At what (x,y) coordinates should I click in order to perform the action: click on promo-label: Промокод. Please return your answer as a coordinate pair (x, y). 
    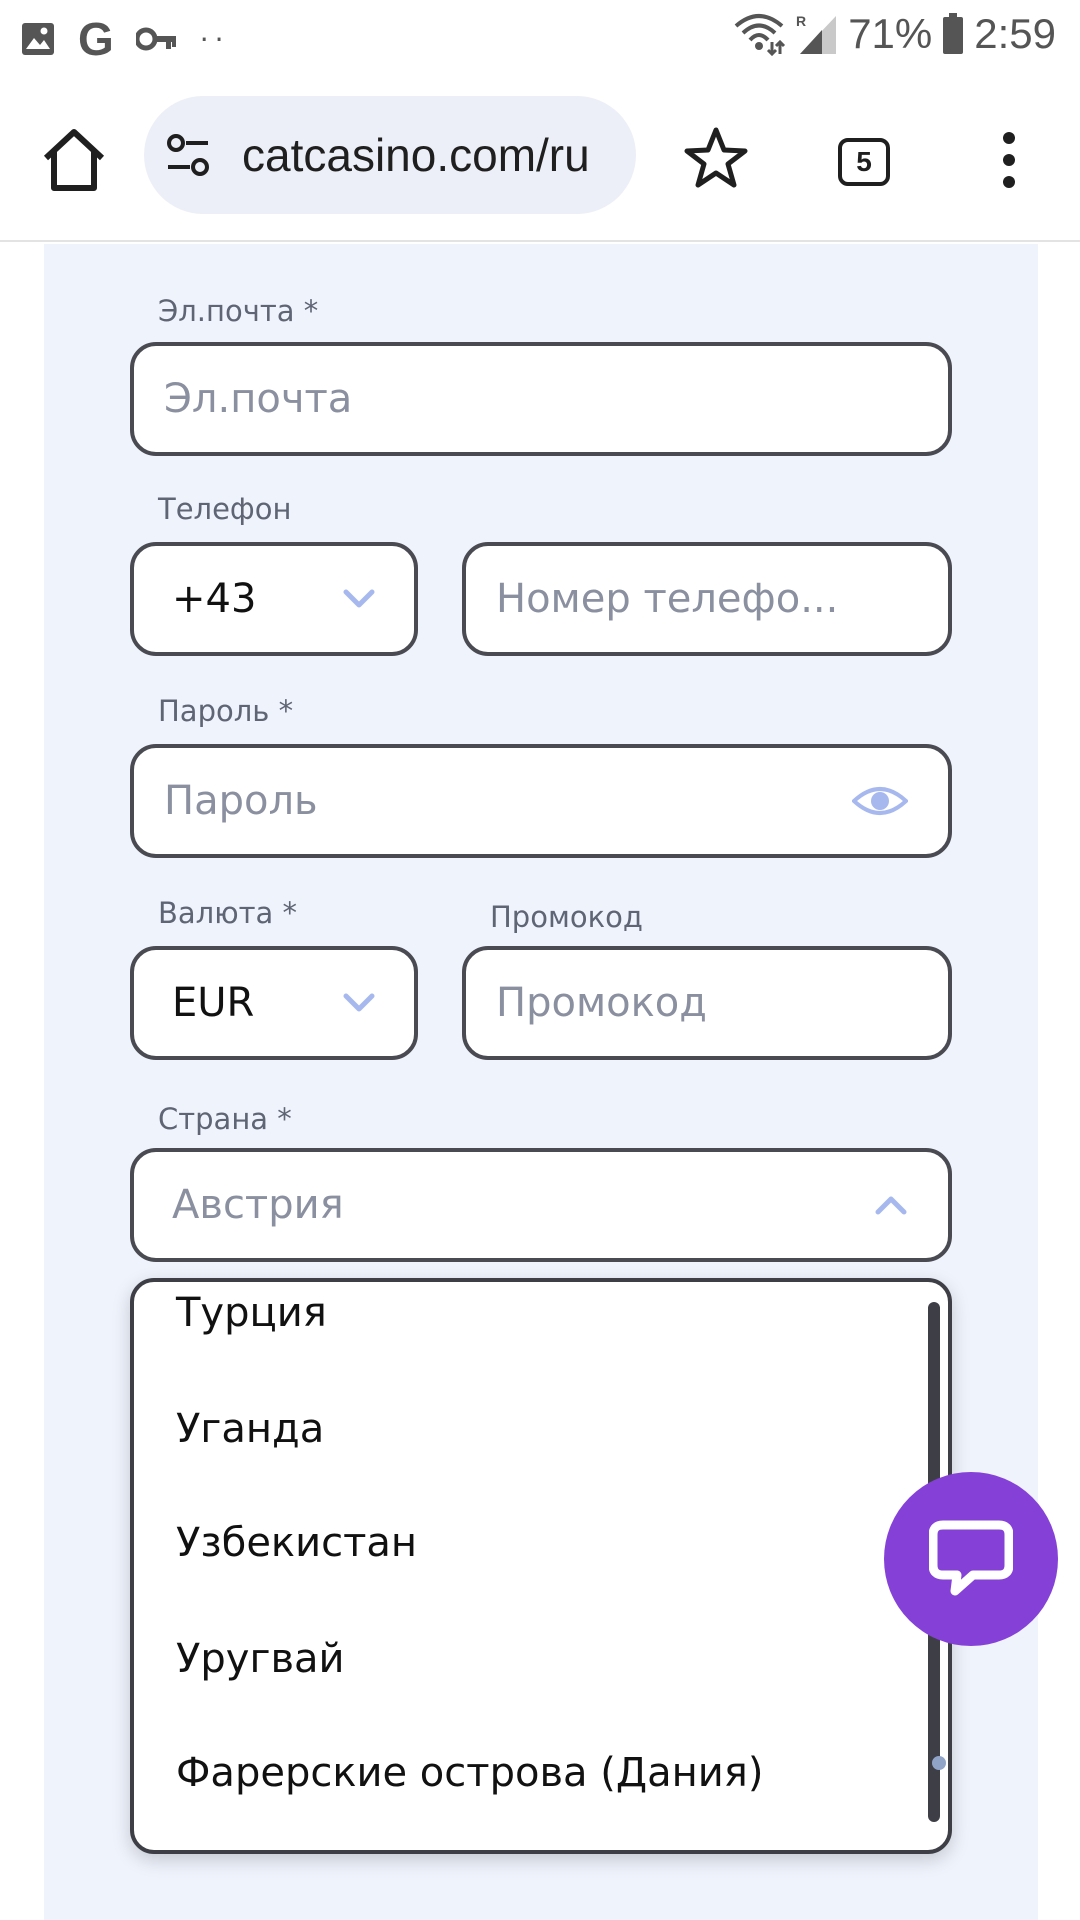
    Looking at the image, I should click on (566, 917).